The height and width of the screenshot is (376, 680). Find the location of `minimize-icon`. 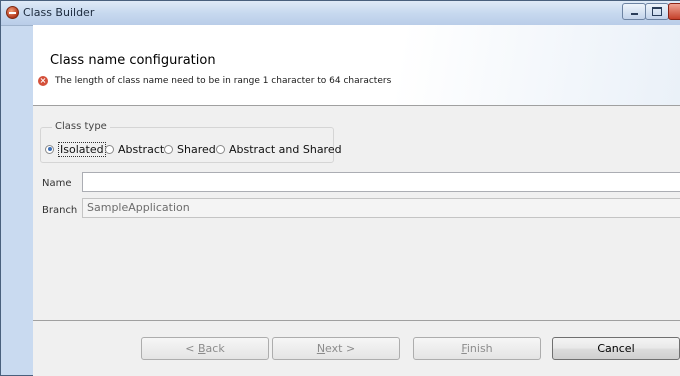

minimize-icon is located at coordinates (634, 14).